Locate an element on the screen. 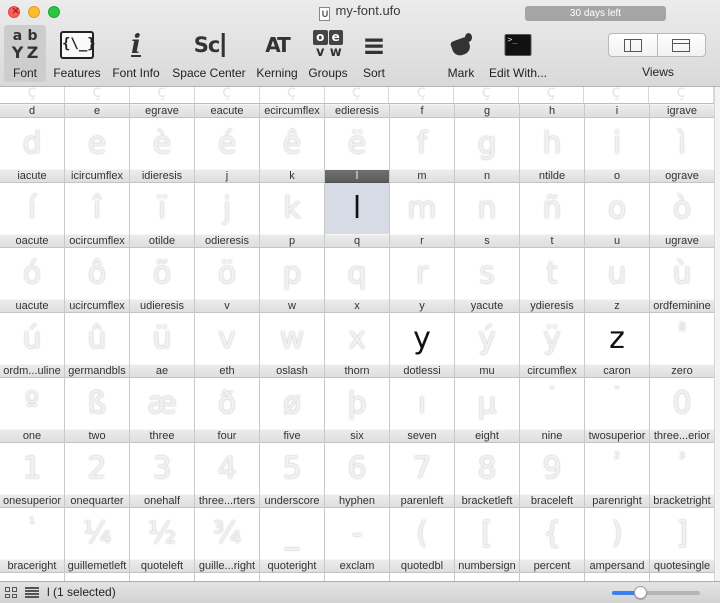  glyph-cell: underscore _ is located at coordinates (292, 526).